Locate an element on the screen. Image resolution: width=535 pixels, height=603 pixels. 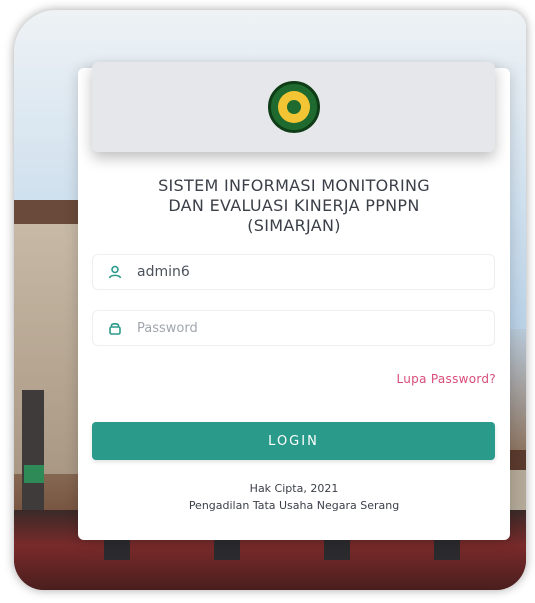
username-field: admin6 is located at coordinates (293, 272).